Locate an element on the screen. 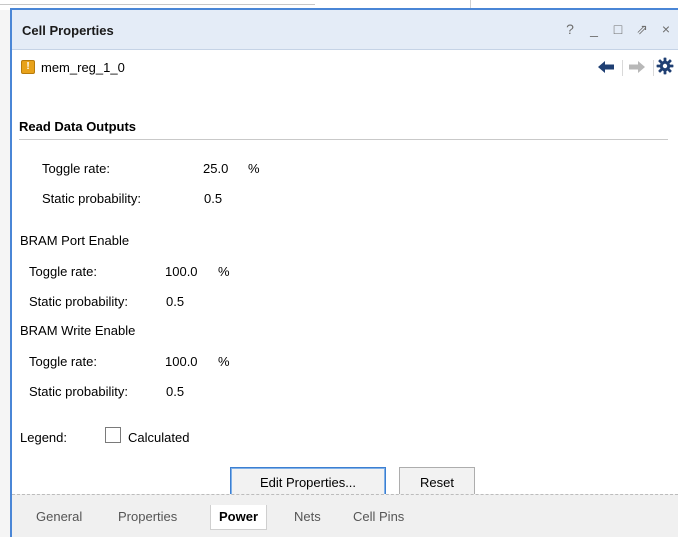  write-toggle-rate-label: Toggle rate: is located at coordinates (63, 361).